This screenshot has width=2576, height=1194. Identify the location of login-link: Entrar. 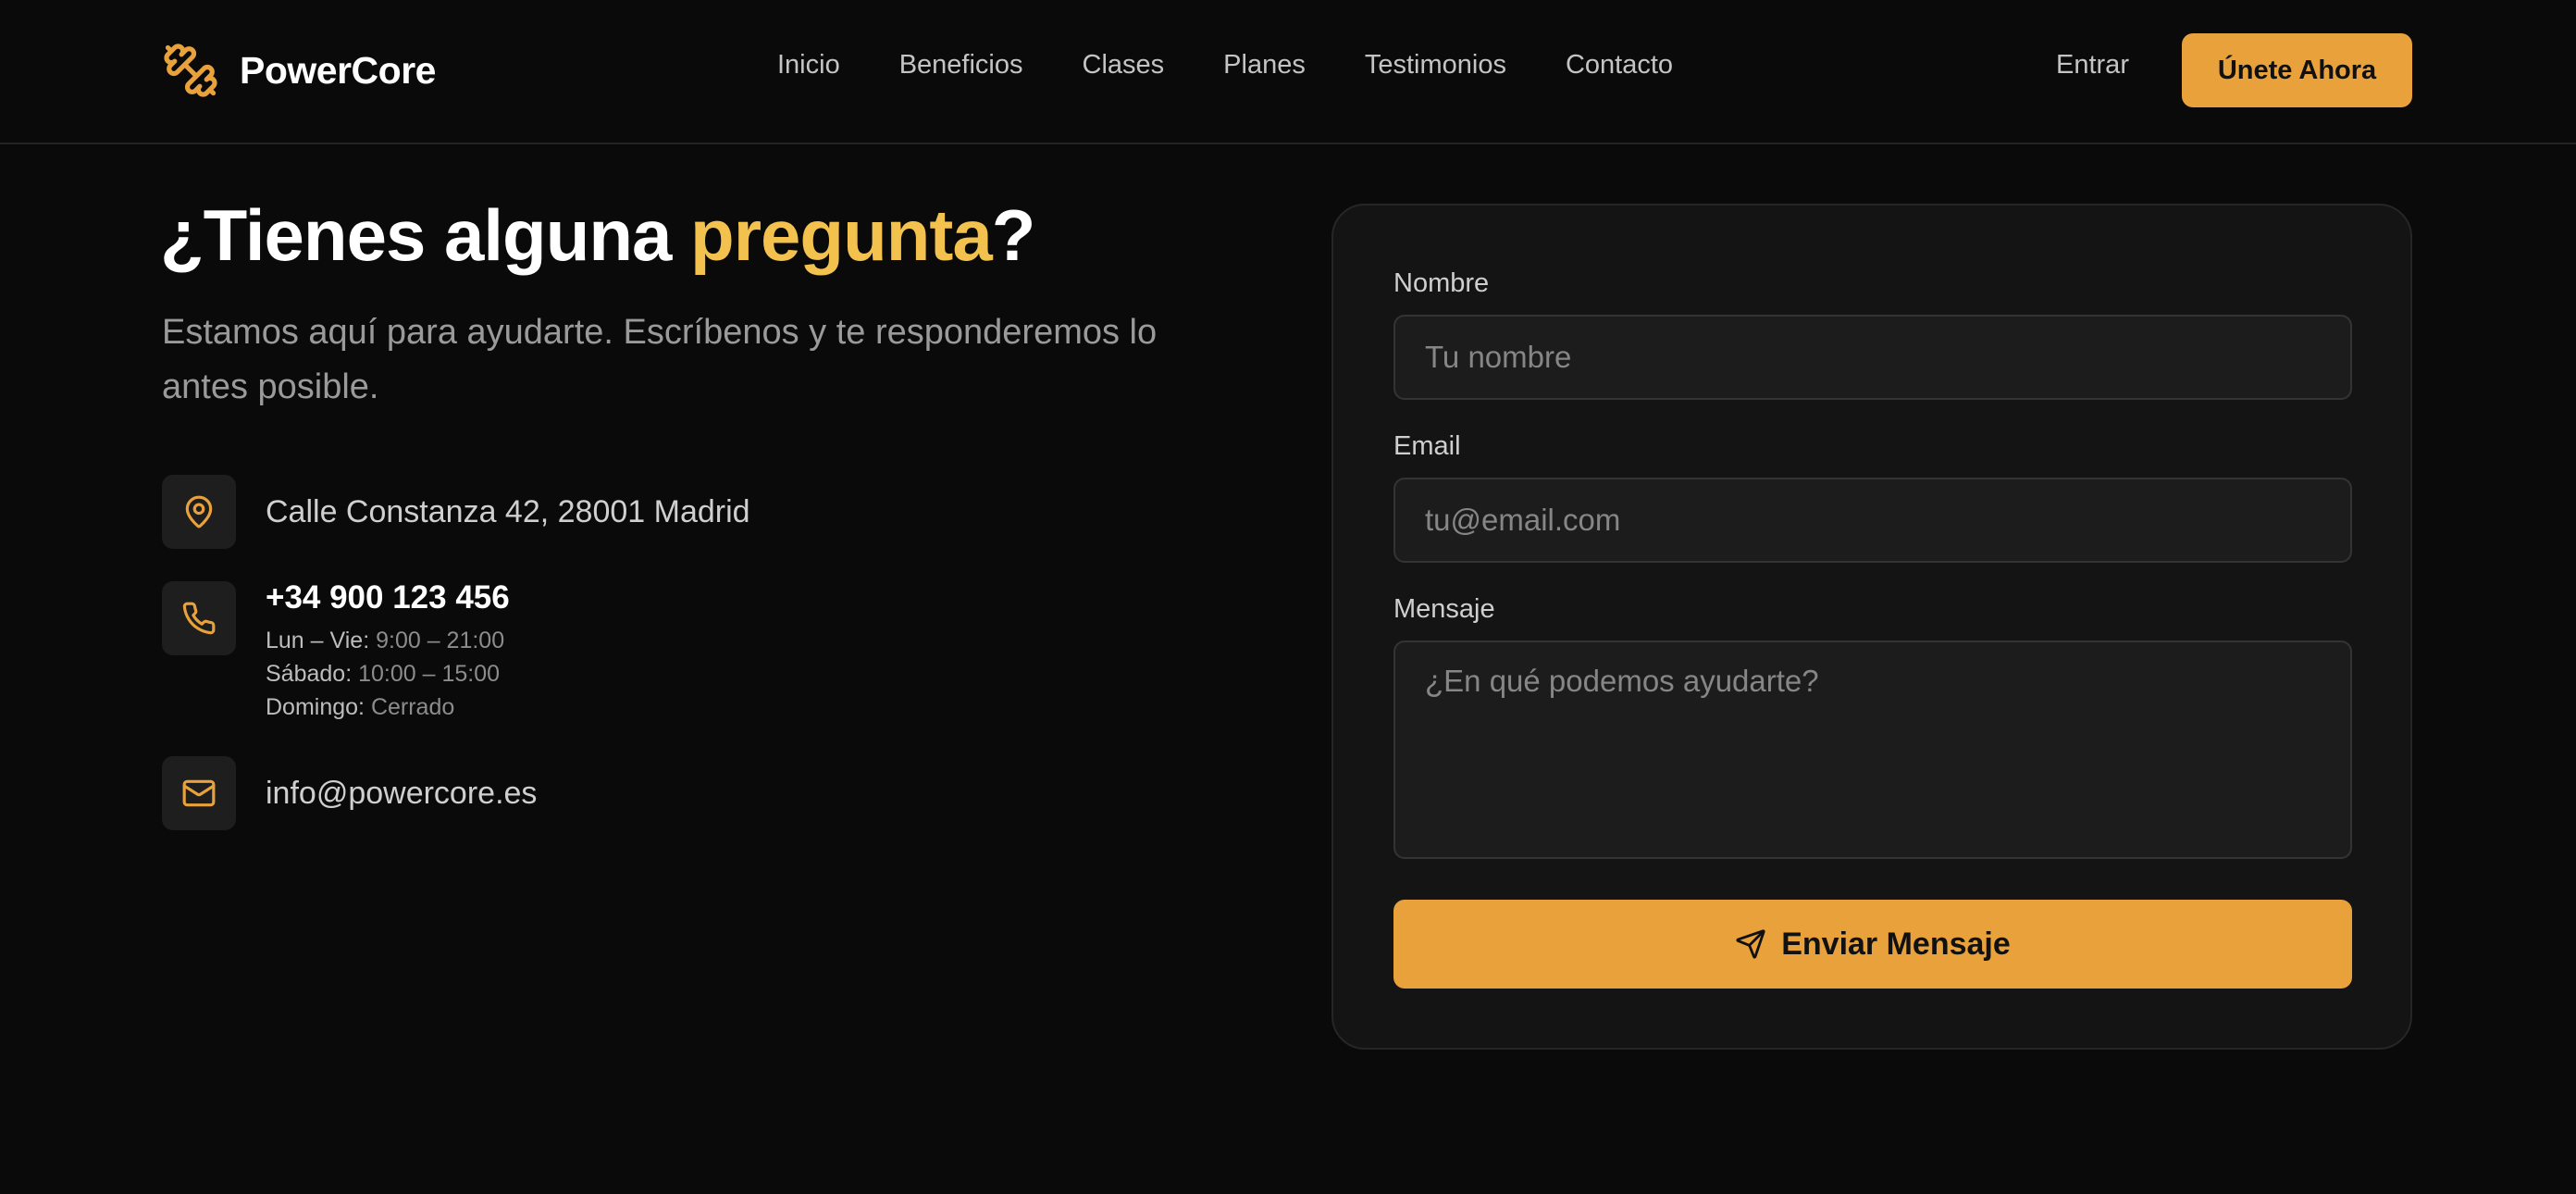
(2092, 65).